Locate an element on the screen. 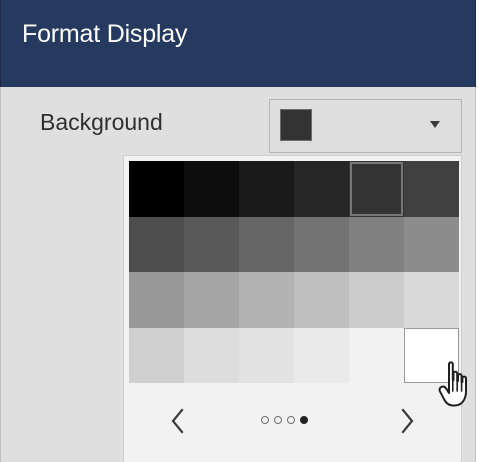 This screenshot has width=479, height=462. chevron-left-icon is located at coordinates (177, 421).